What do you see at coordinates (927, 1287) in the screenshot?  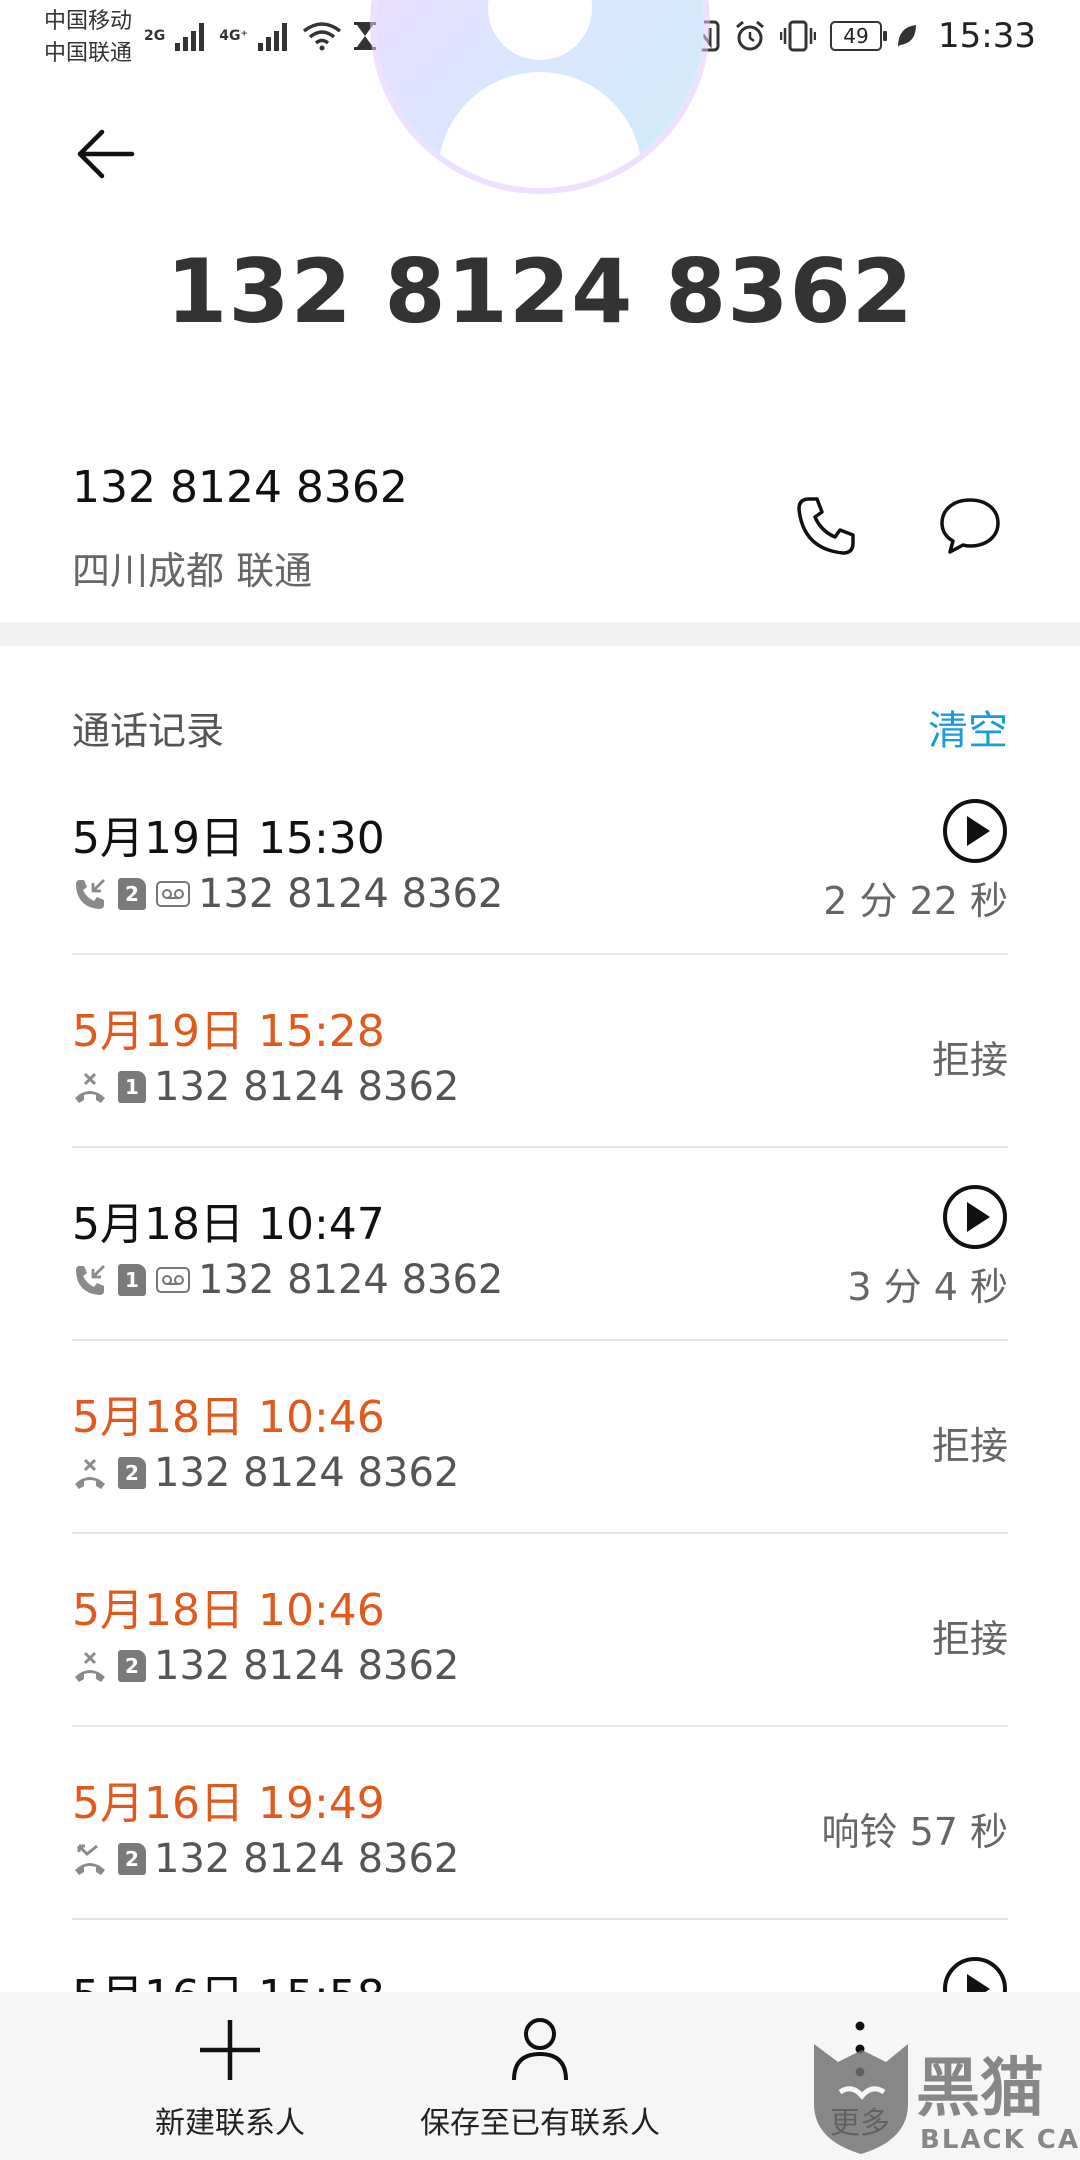 I see `call-status: 3 分 4 秒` at bounding box center [927, 1287].